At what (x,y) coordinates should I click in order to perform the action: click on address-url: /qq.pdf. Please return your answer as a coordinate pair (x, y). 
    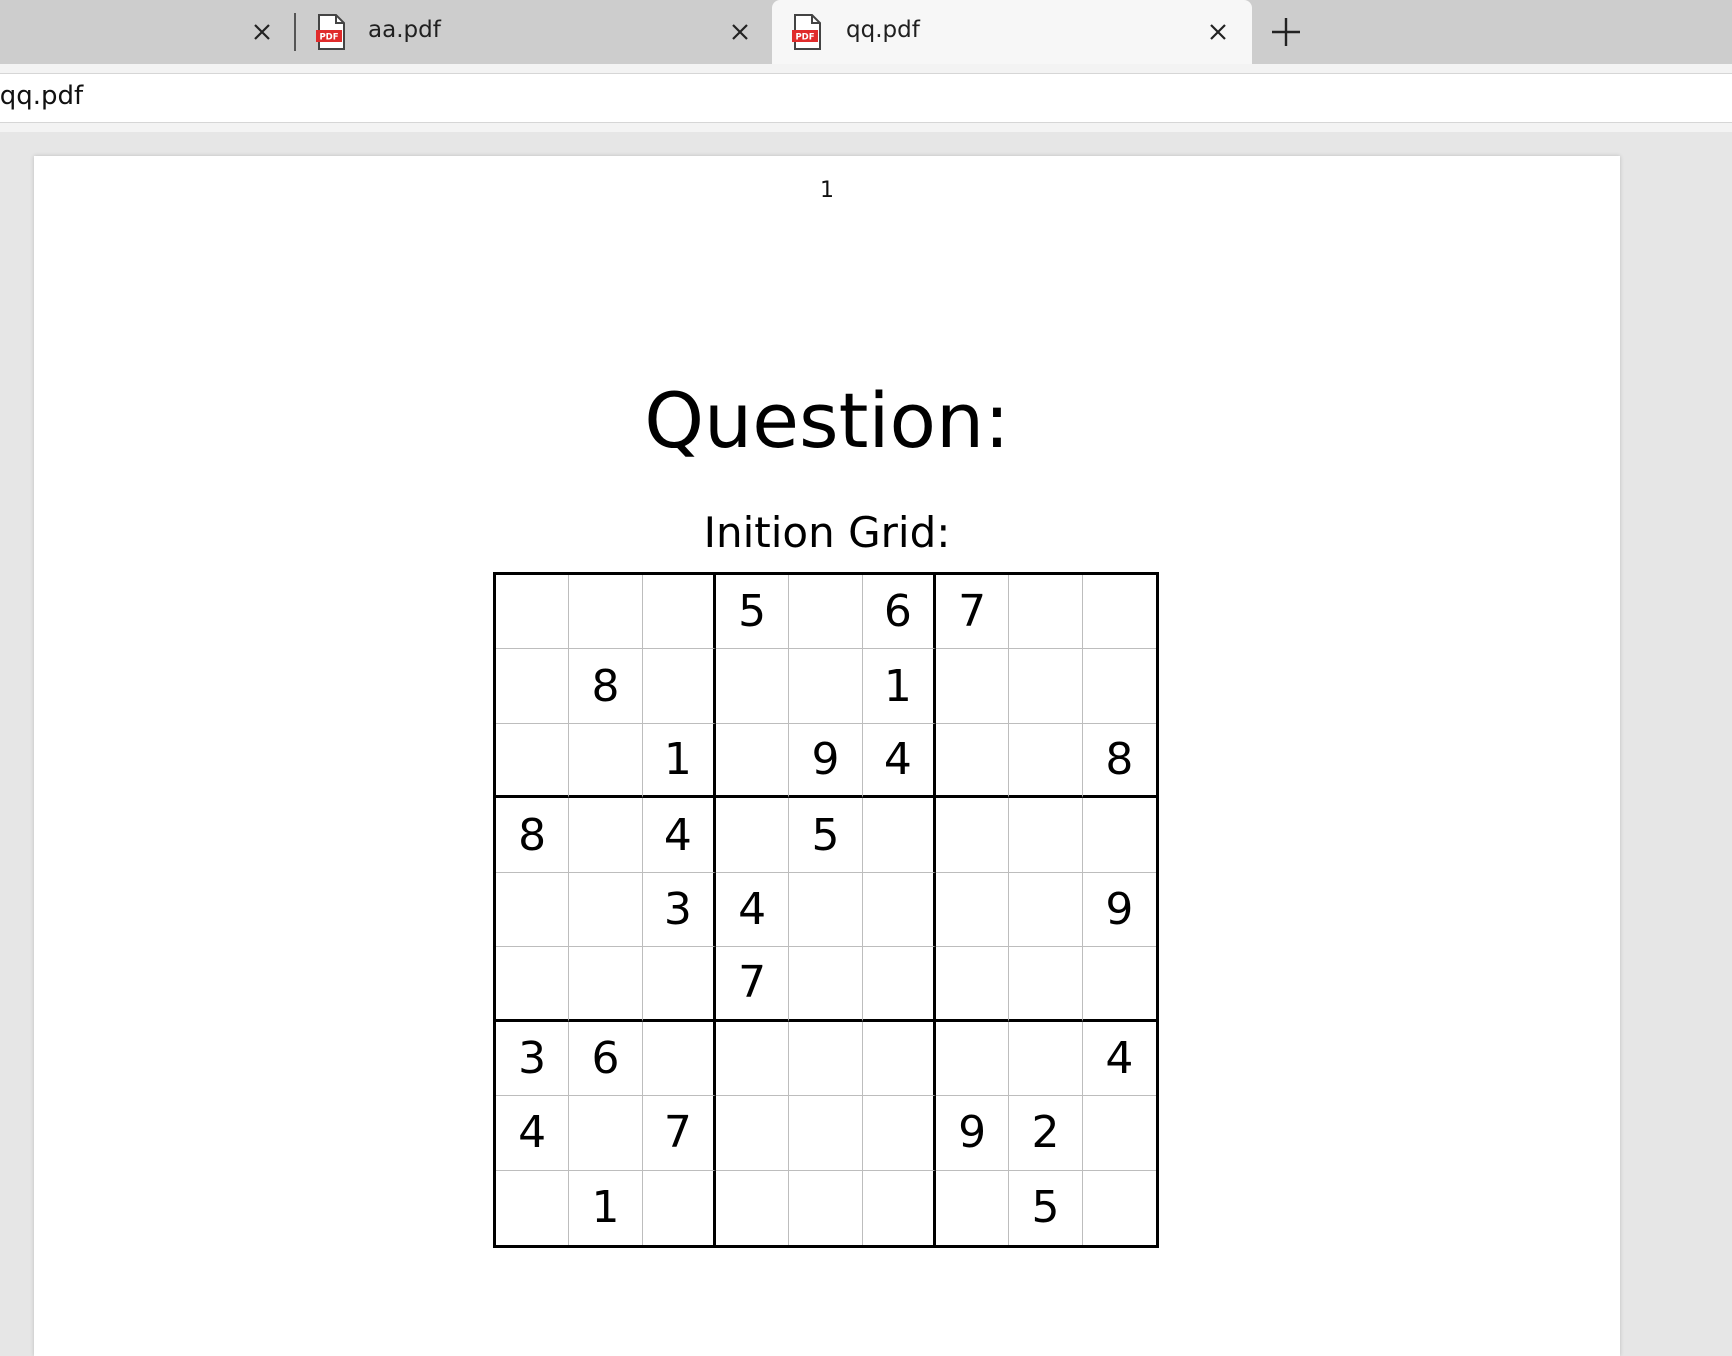
    Looking at the image, I should click on (42, 96).